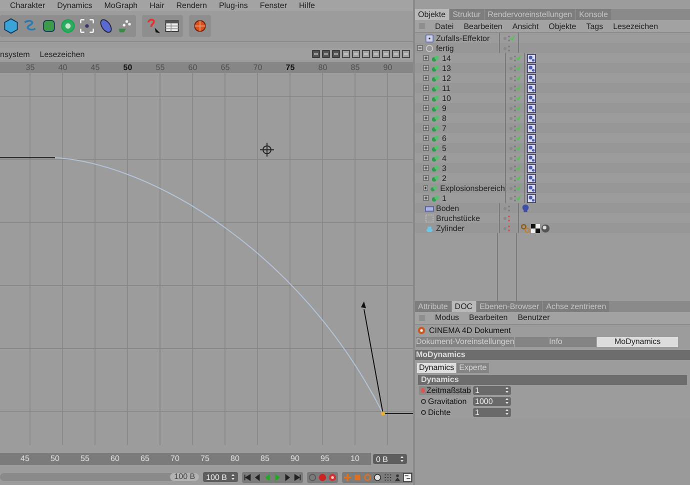 Image resolution: width=690 pixels, height=485 pixels. I want to click on panel-tab: Objekte, so click(432, 14).